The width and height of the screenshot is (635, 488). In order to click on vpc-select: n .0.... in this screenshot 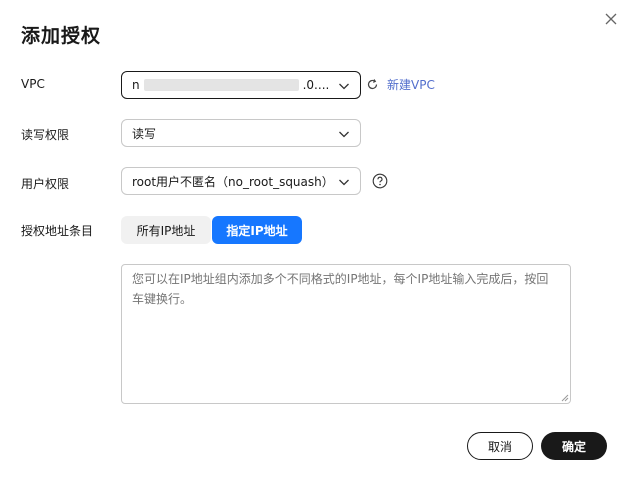, I will do `click(241, 85)`.